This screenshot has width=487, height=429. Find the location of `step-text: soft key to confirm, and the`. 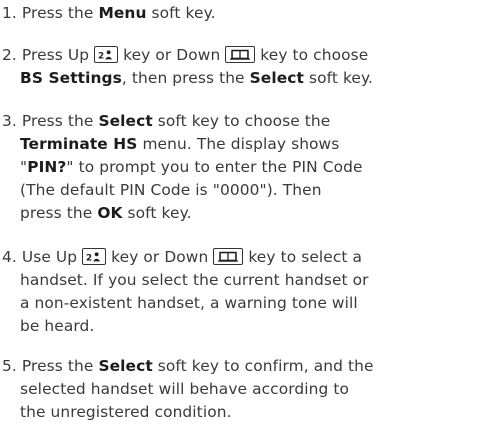

step-text: soft key to confirm, and the is located at coordinates (263, 366).